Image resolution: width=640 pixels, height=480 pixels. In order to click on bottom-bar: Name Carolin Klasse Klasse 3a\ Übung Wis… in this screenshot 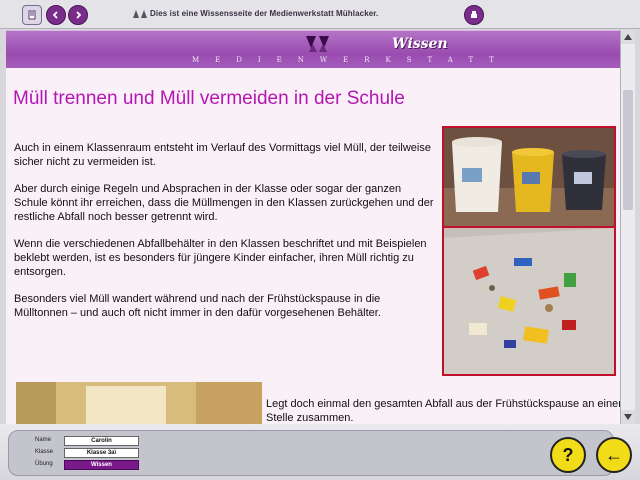, I will do `click(320, 452)`.